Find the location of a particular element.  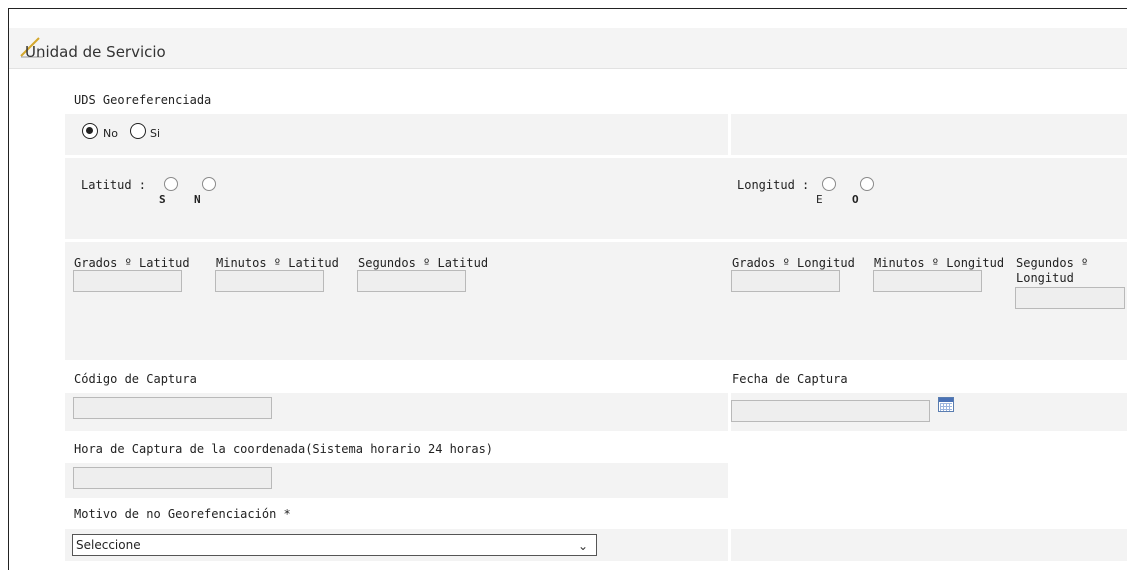

radio-lat-n is located at coordinates (209, 184).